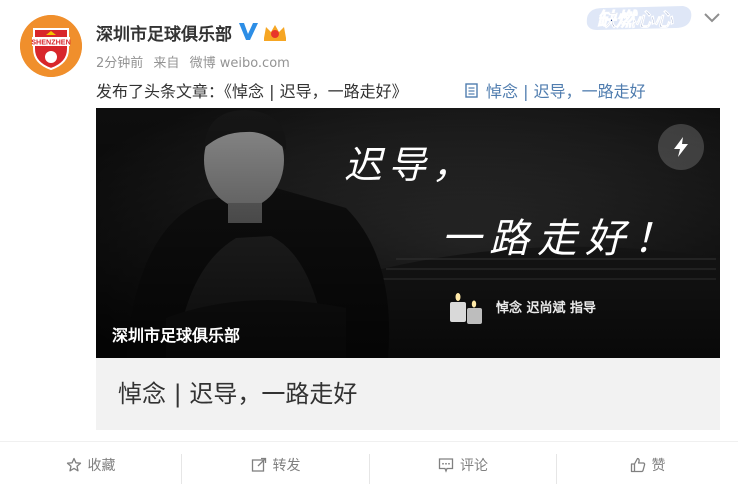 Image resolution: width=738 pixels, height=487 pixels. What do you see at coordinates (176, 335) in the screenshot?
I see `cover-club-label: 深圳市足球俱乐部` at bounding box center [176, 335].